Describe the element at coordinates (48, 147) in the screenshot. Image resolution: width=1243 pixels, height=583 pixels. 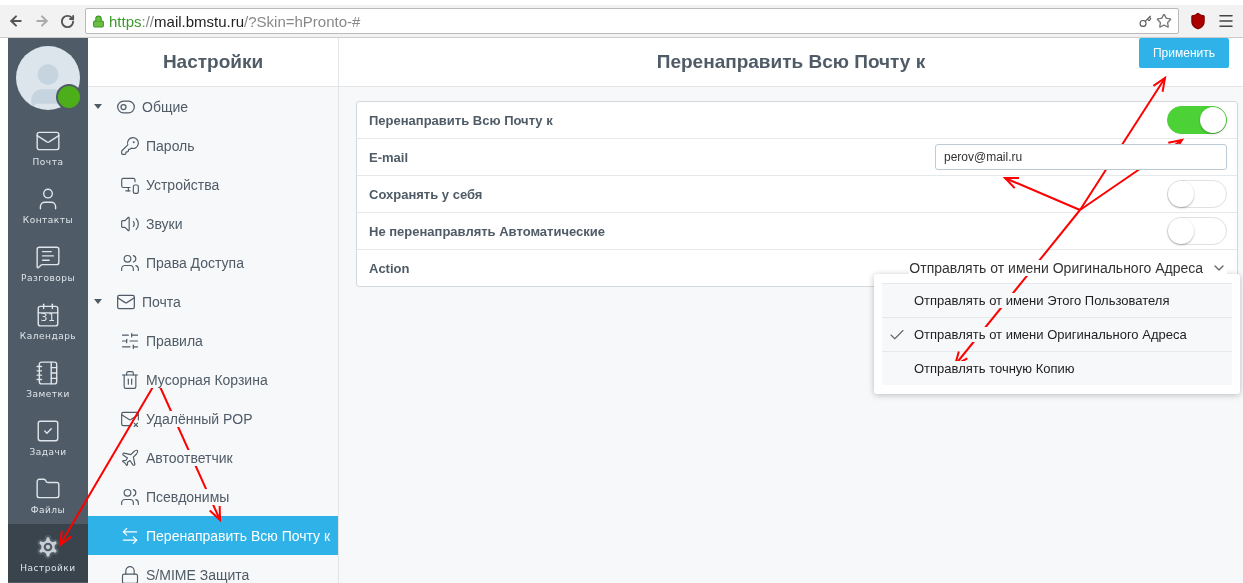
I see `sidebar-item: Почта` at that location.